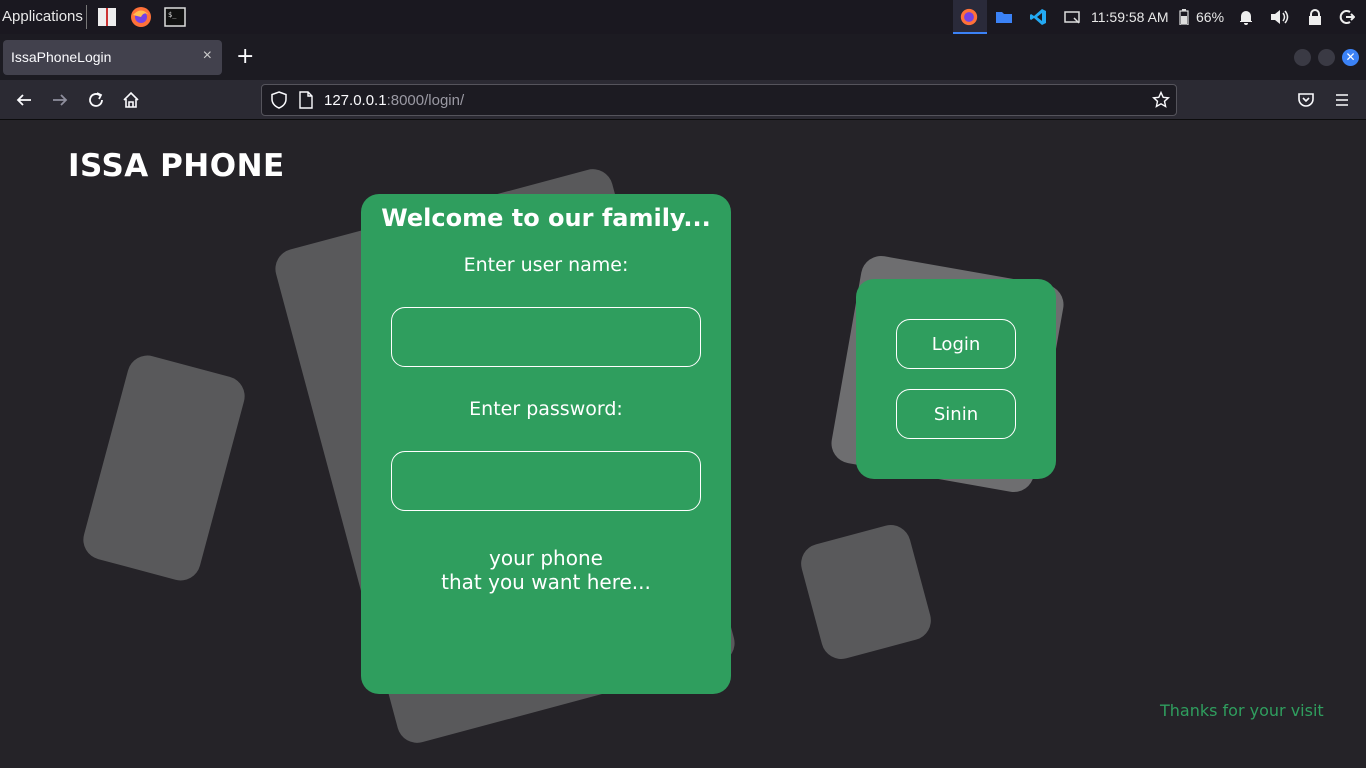  I want to click on address-bar: 127.0.0.1:8000/login/, so click(719, 100).